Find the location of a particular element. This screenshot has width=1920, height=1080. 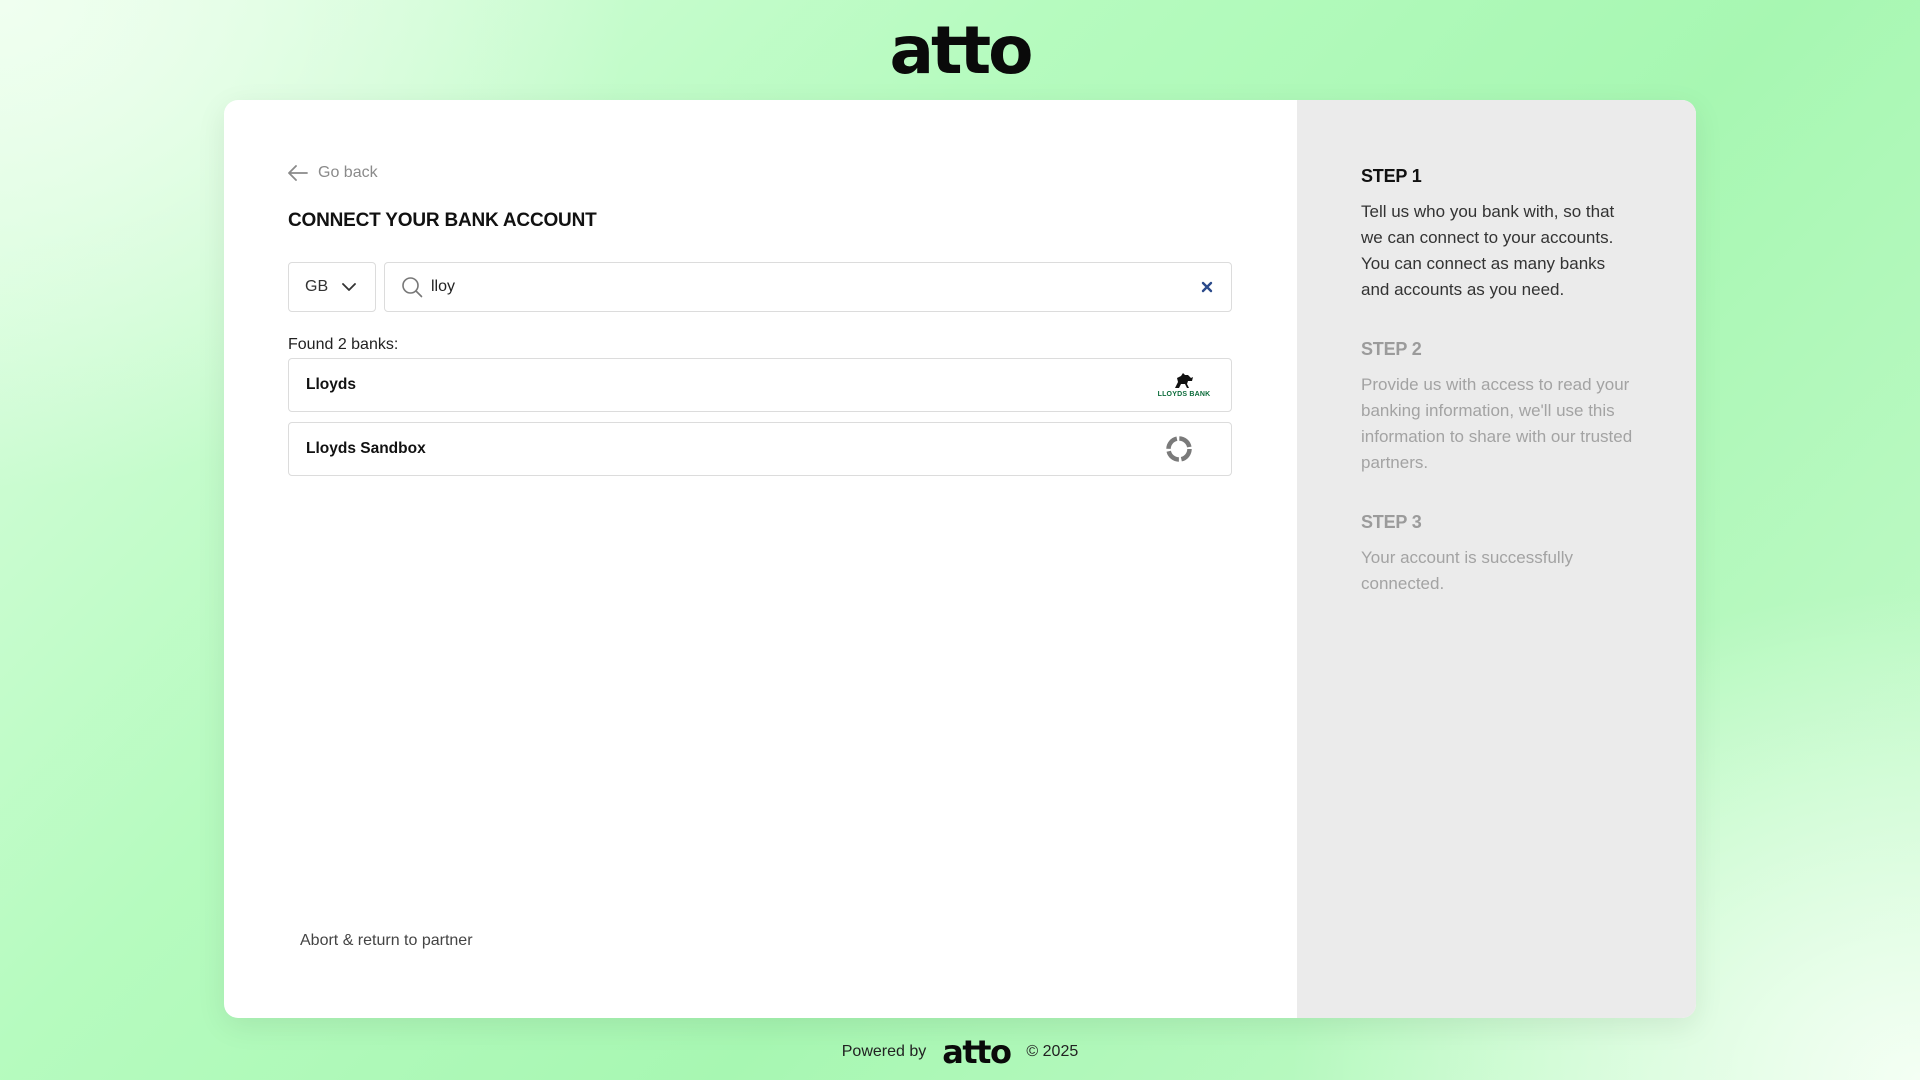

clear-search-button is located at coordinates (1207, 287).